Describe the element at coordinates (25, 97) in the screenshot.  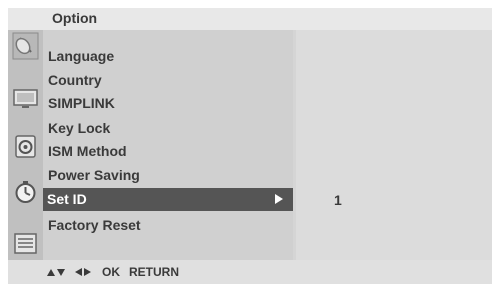
I see `picture-icon` at that location.